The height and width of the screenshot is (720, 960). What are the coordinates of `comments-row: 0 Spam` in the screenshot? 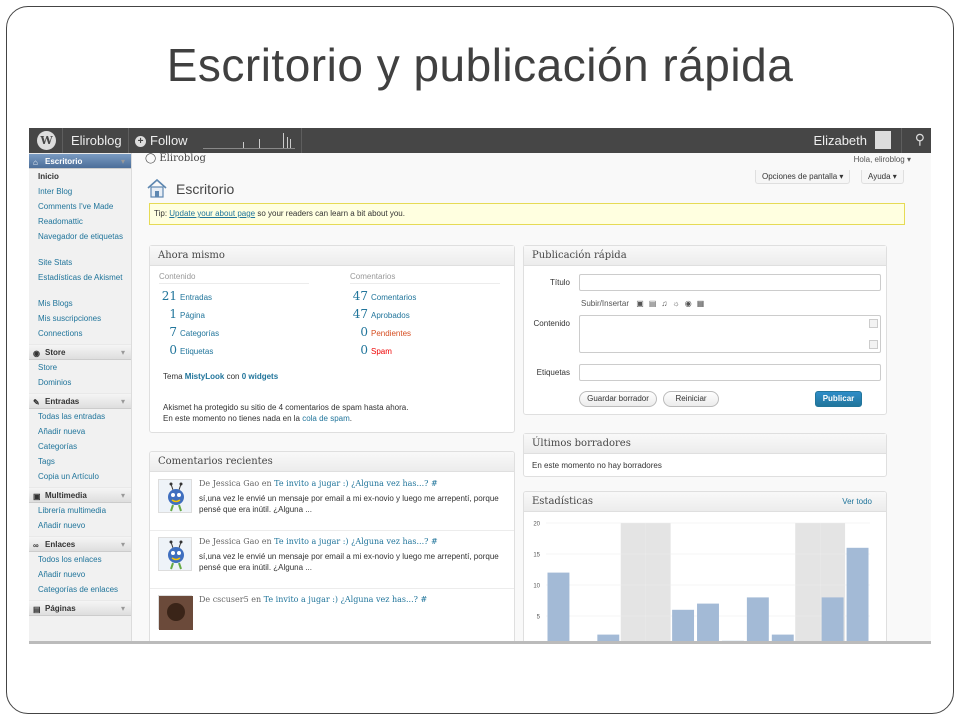 It's located at (425, 350).